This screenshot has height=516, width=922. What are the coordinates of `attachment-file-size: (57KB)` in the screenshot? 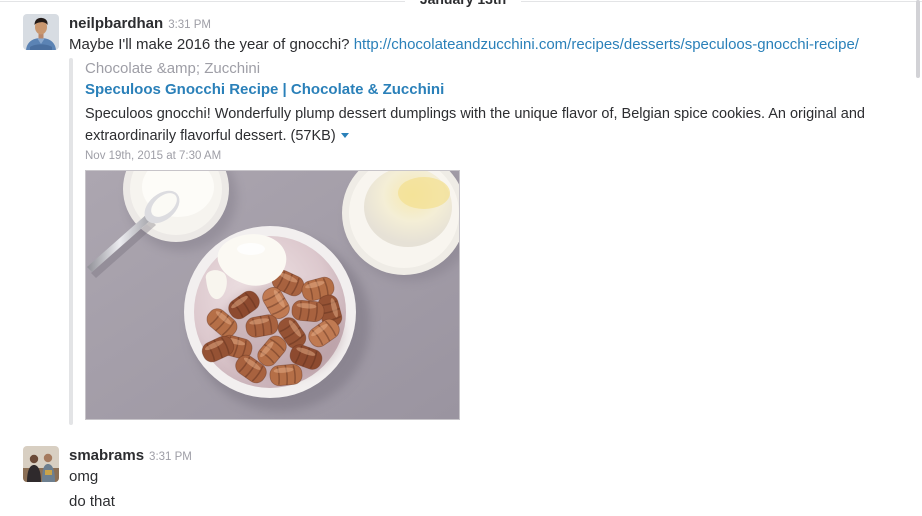 It's located at (313, 136).